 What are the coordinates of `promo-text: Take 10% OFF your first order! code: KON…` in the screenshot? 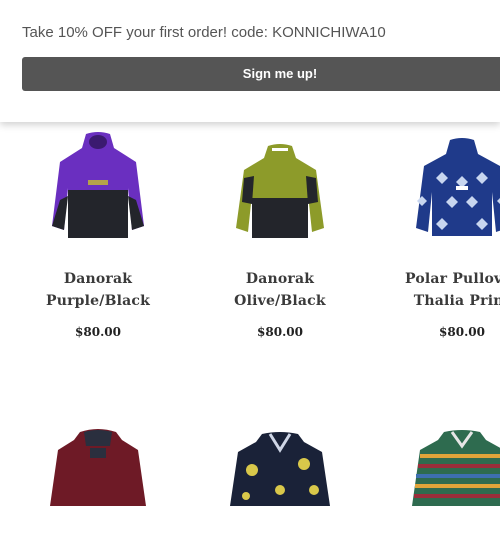 It's located at (204, 32).